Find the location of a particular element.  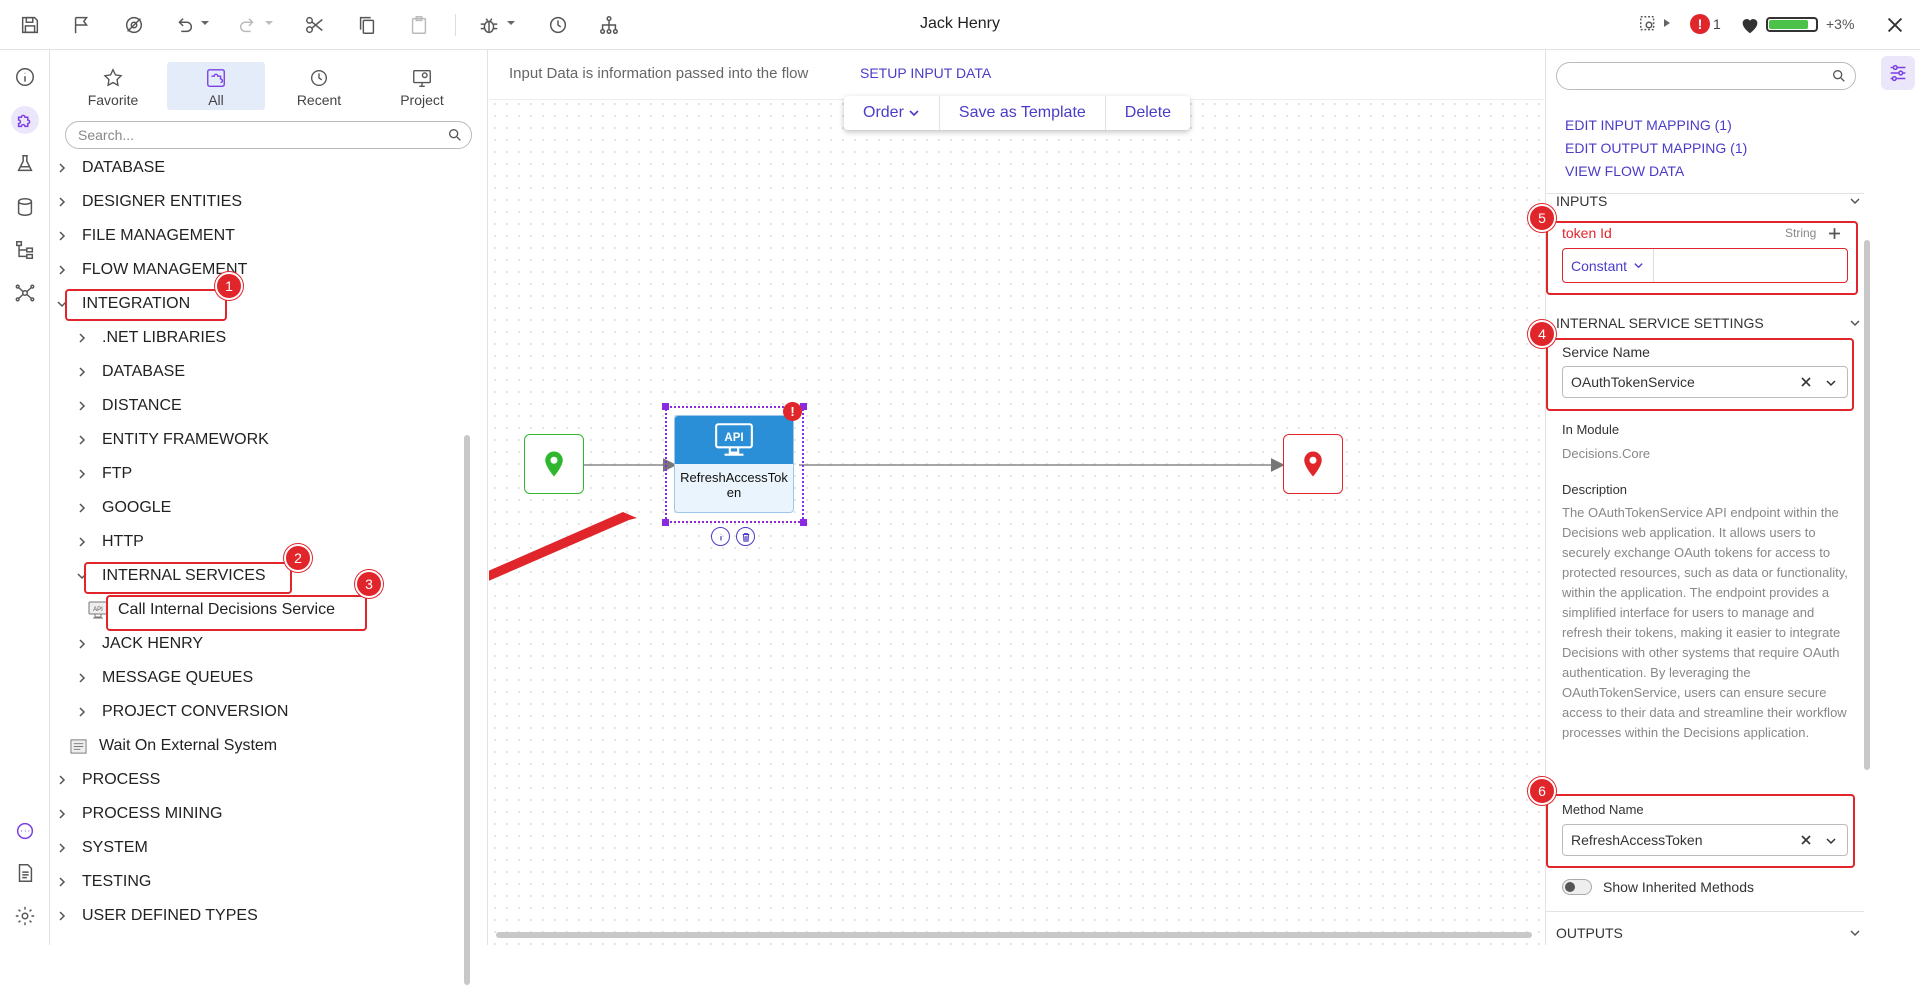

properties-scrollbar is located at coordinates (1867, 505).